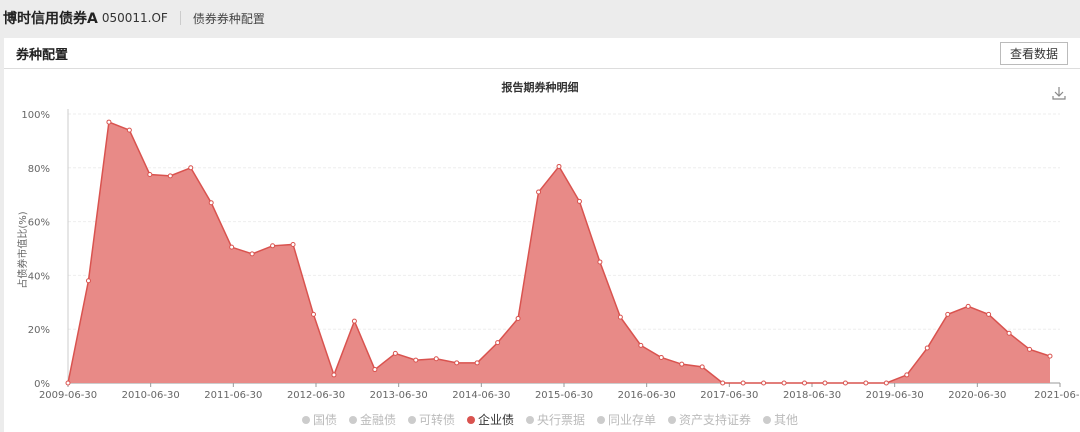 The height and width of the screenshot is (432, 1080). Describe the element at coordinates (812, 395) in the screenshot. I see `x-tick-label: 2018-06-30` at that location.